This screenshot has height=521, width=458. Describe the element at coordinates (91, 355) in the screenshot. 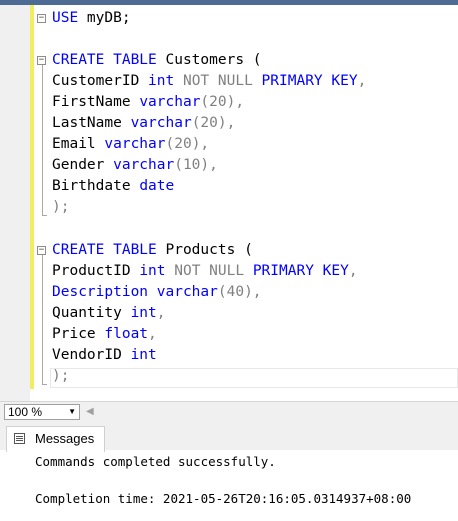

I see `column-name: VendorID` at that location.